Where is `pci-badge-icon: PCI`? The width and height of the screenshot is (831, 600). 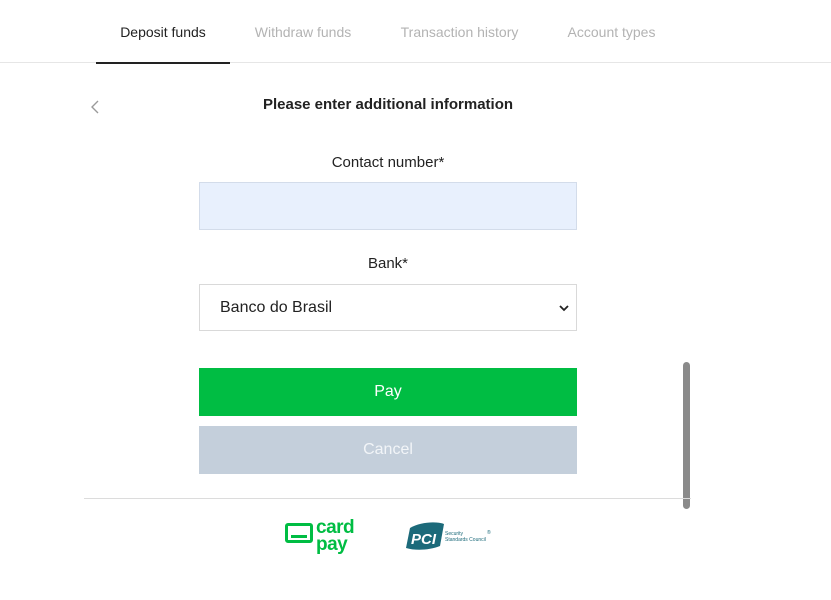
pci-badge-icon: PCI is located at coordinates (425, 536).